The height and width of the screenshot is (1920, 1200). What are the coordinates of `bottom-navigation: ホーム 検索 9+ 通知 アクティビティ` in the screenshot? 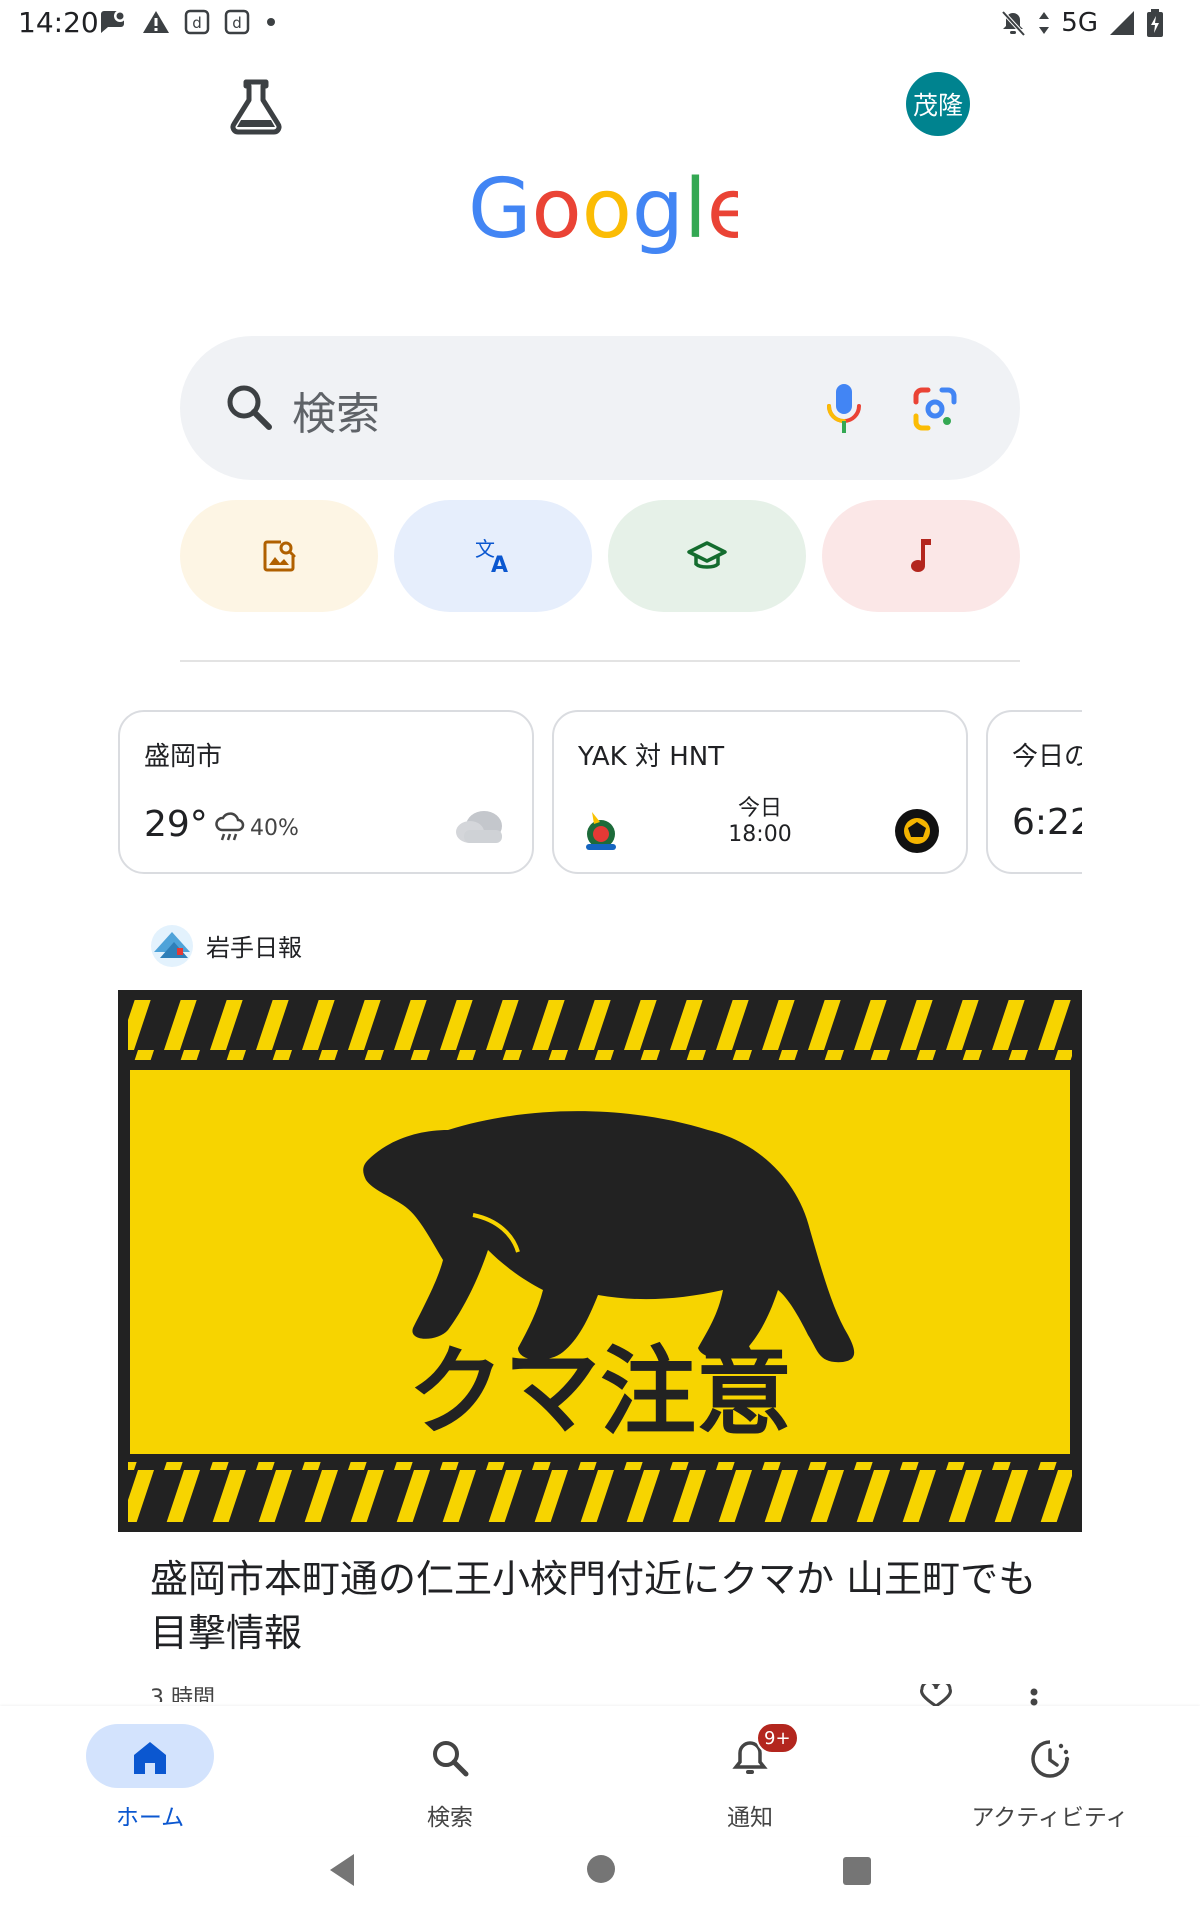 It's located at (600, 1771).